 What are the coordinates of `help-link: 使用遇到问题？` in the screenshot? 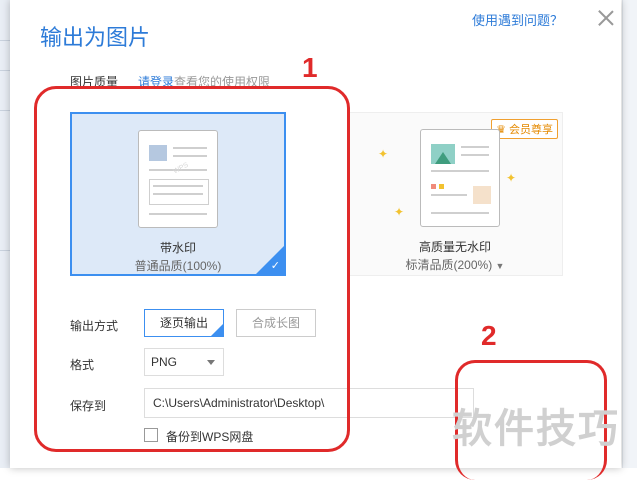 It's located at (517, 19).